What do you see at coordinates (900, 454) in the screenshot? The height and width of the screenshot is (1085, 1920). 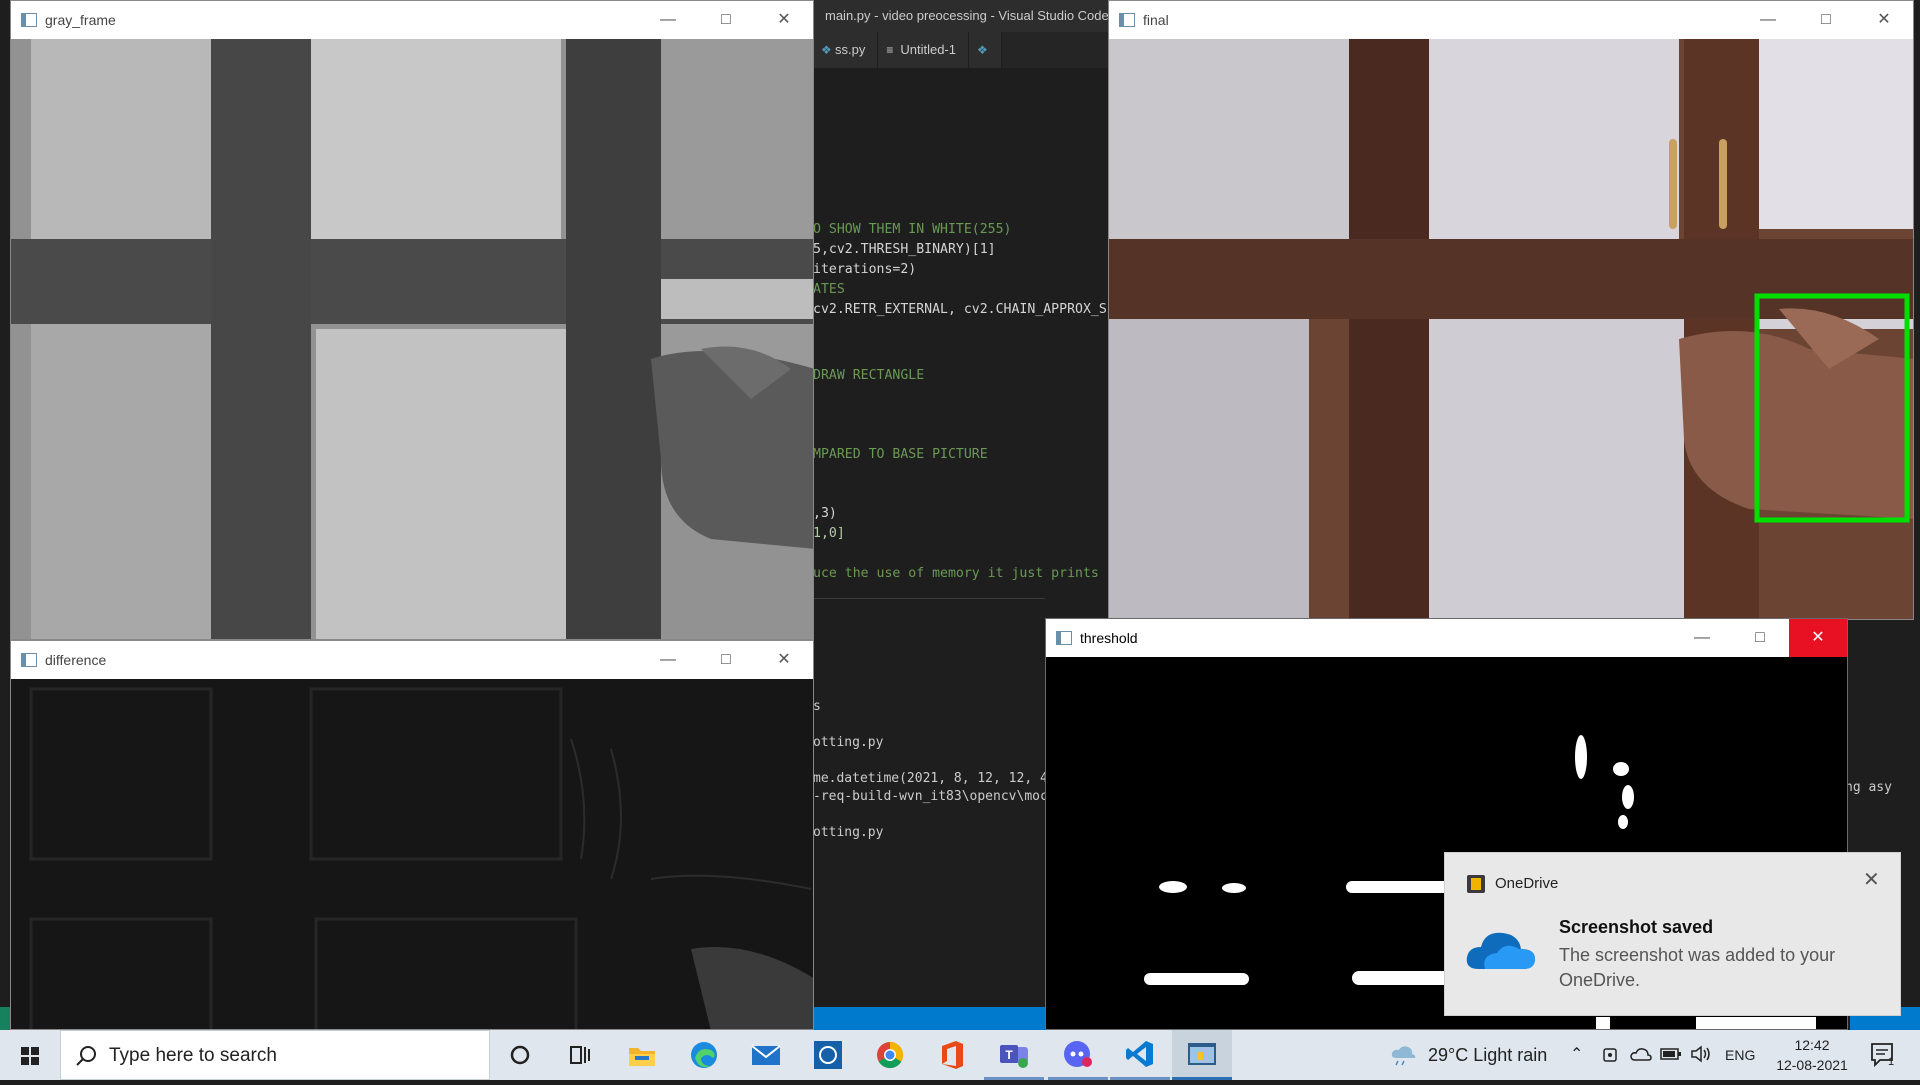 I see `code-line: MPARED TO BASE PICTURE` at bounding box center [900, 454].